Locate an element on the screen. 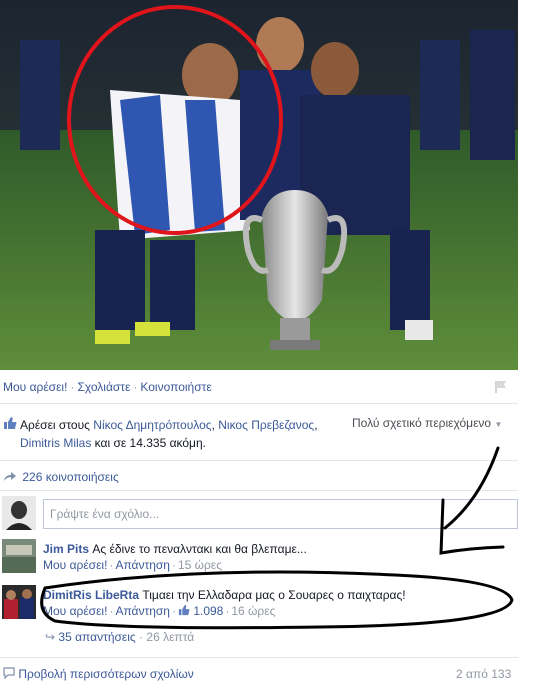 The width and height of the screenshot is (534, 690). comment-count: 2 από 133 is located at coordinates (484, 674).